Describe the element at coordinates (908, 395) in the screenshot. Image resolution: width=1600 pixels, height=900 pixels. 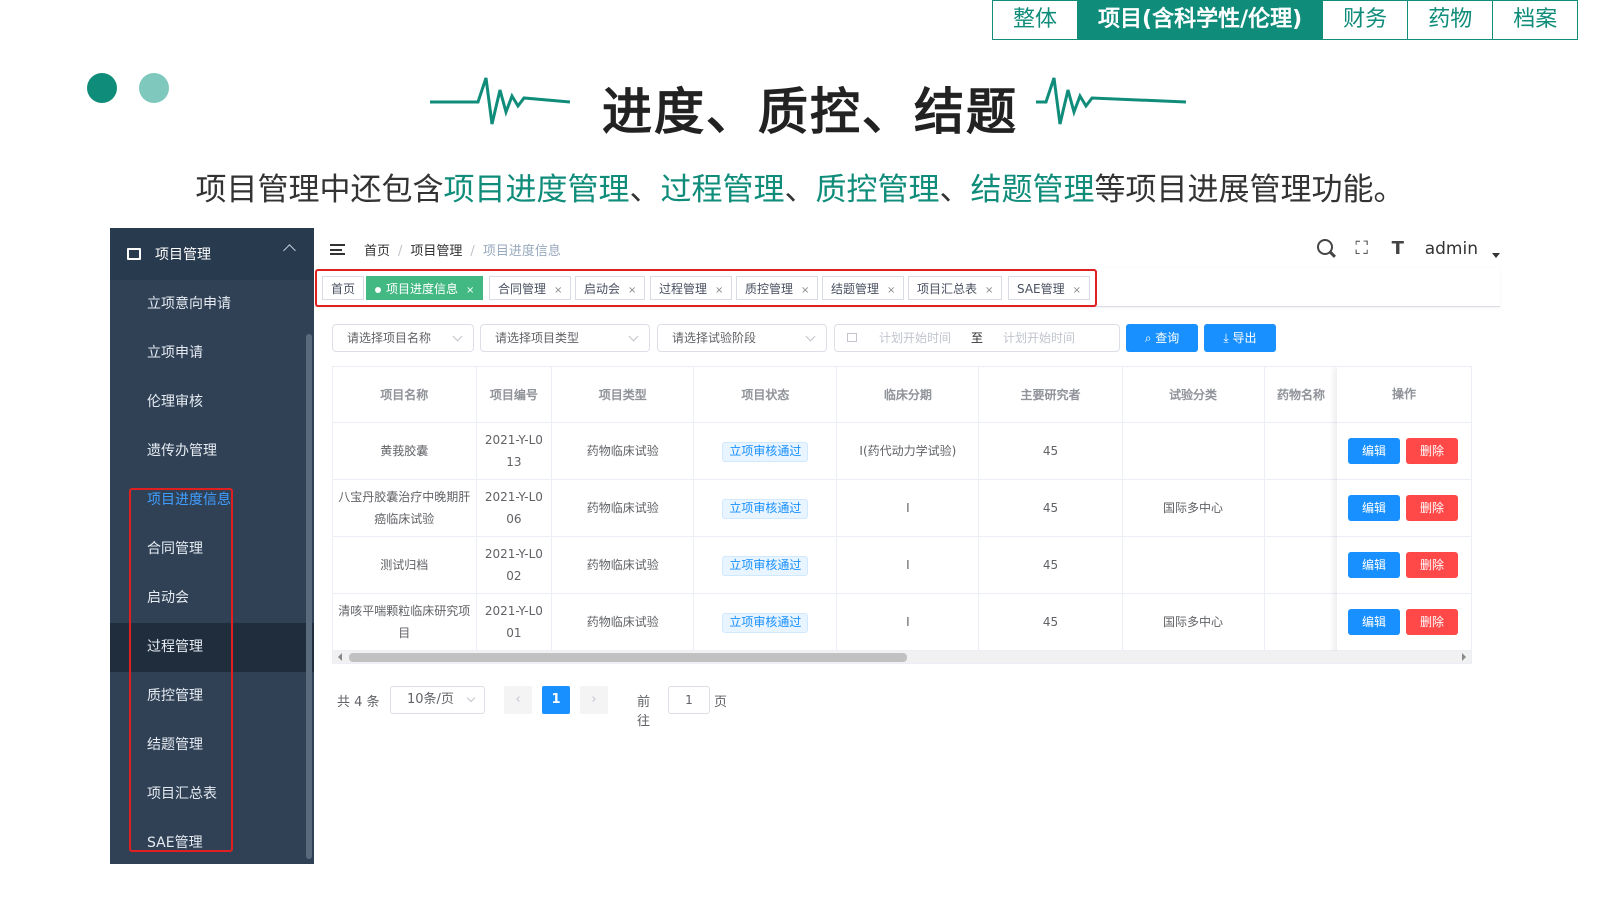
I see `column-header: 临床分期` at that location.